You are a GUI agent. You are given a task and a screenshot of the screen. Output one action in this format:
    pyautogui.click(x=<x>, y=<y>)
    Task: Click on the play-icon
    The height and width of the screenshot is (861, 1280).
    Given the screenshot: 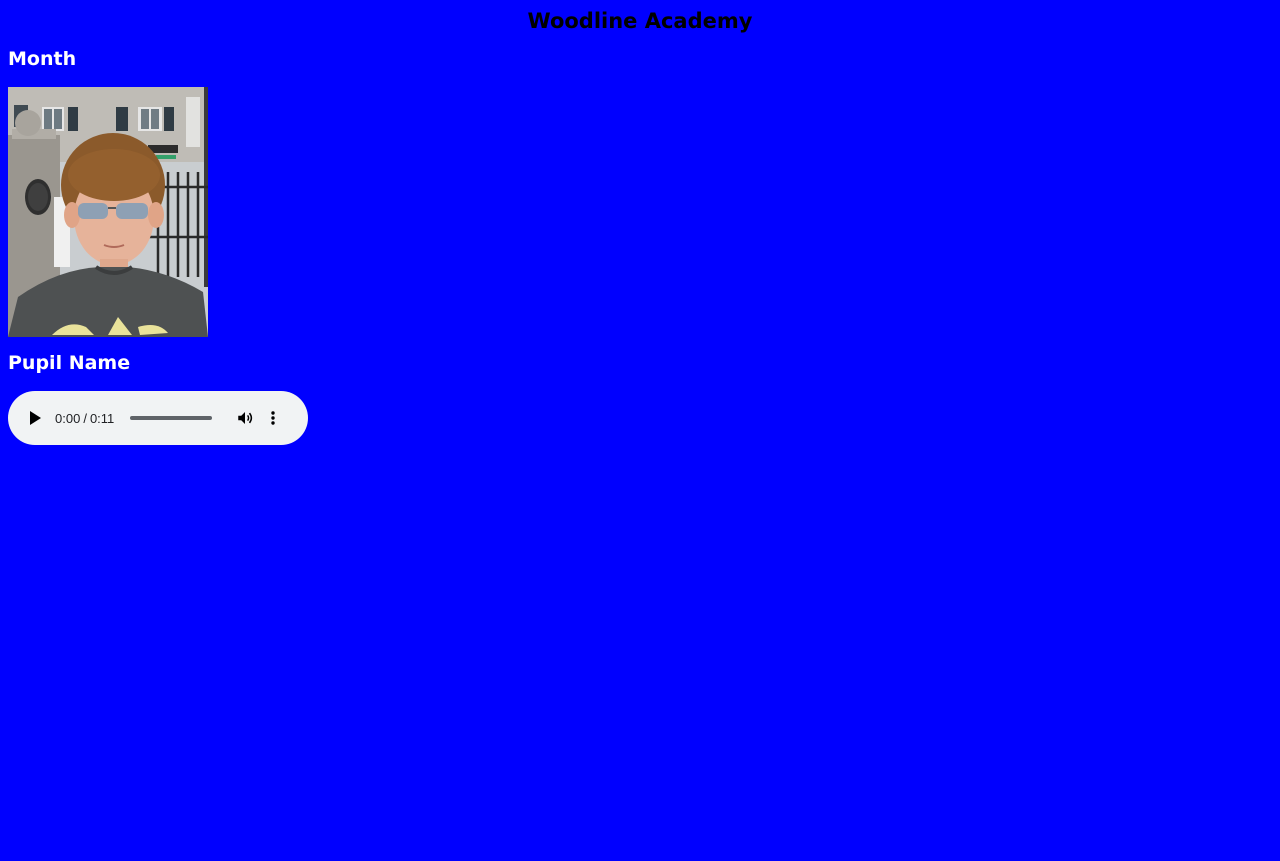 What is the action you would take?
    pyautogui.click(x=35, y=418)
    